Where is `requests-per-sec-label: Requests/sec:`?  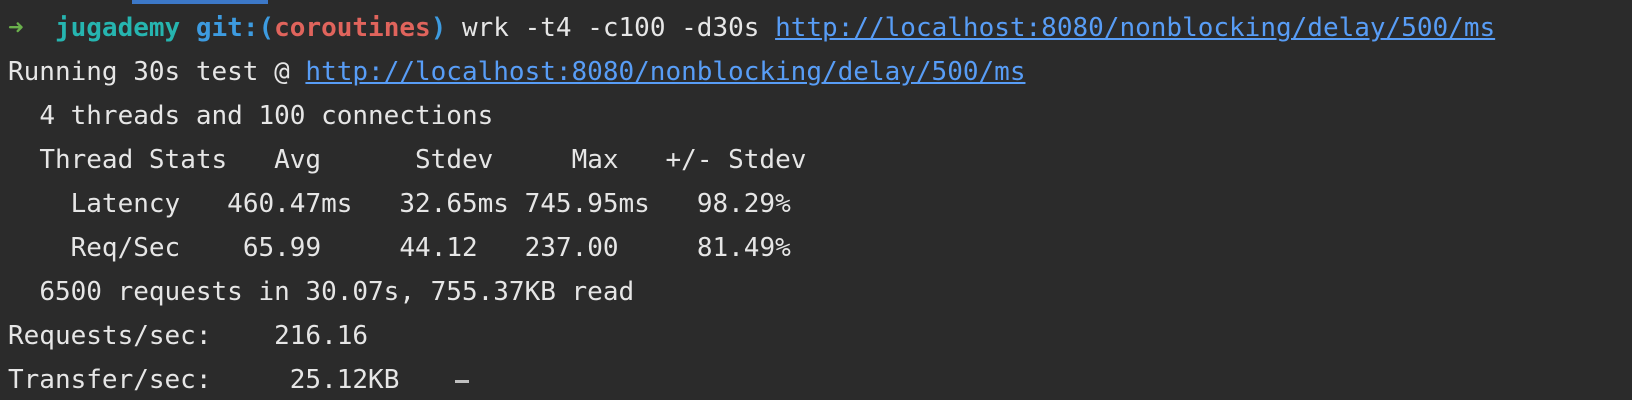
requests-per-sec-label: Requests/sec: is located at coordinates (110, 336).